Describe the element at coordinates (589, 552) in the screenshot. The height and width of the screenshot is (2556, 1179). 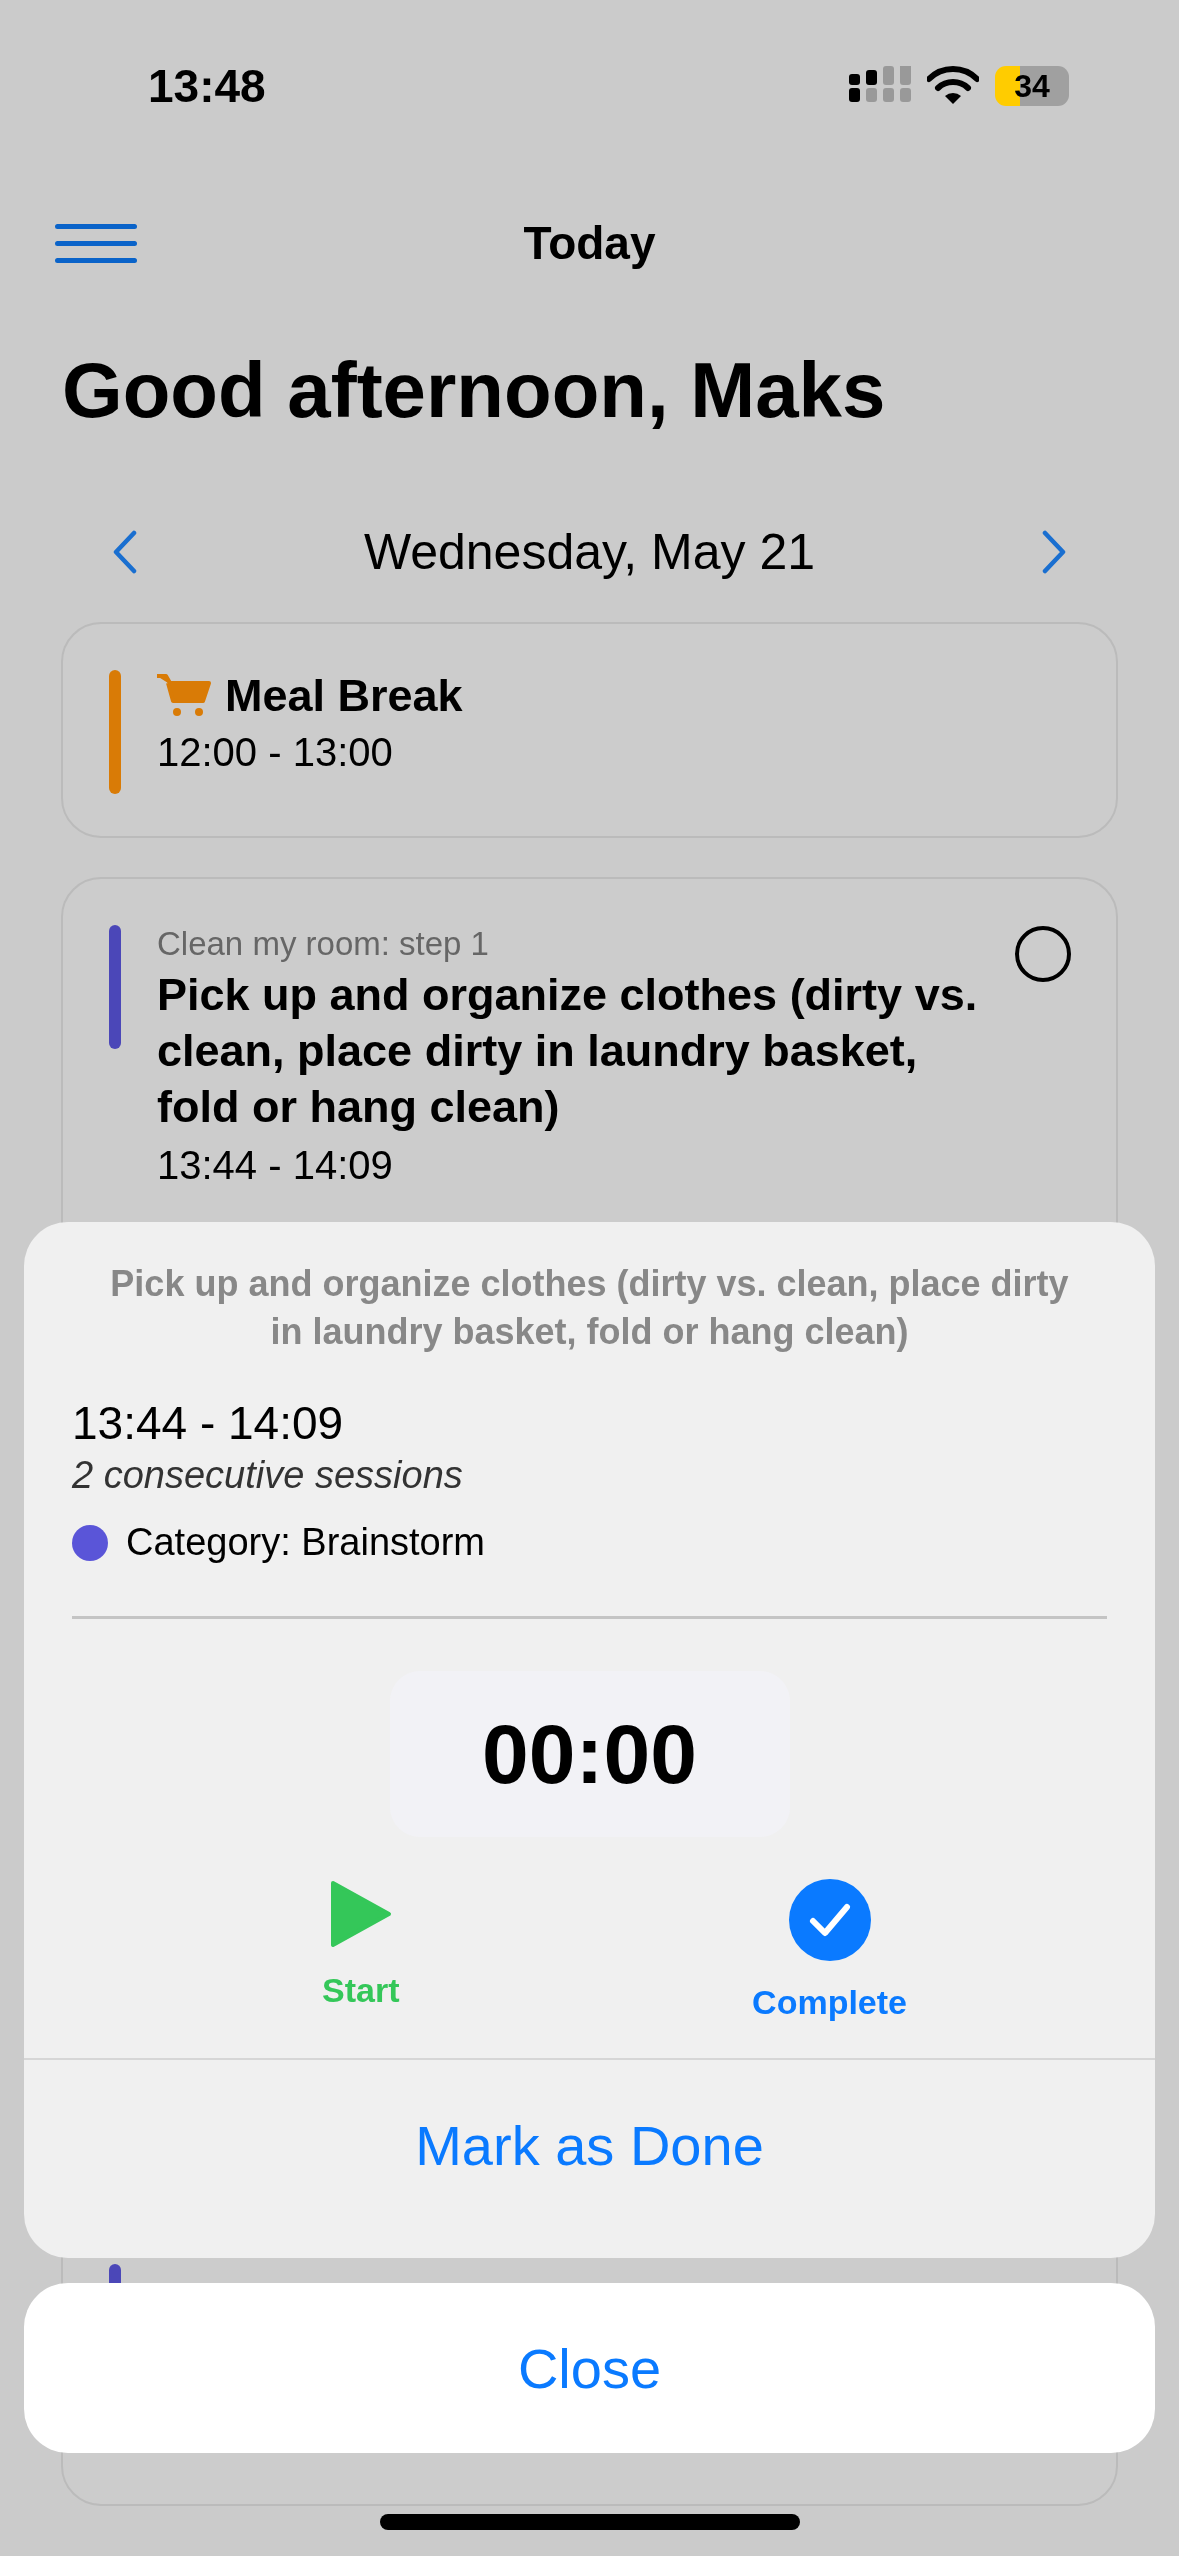
I see `date-label: Wednesday, May 21` at that location.